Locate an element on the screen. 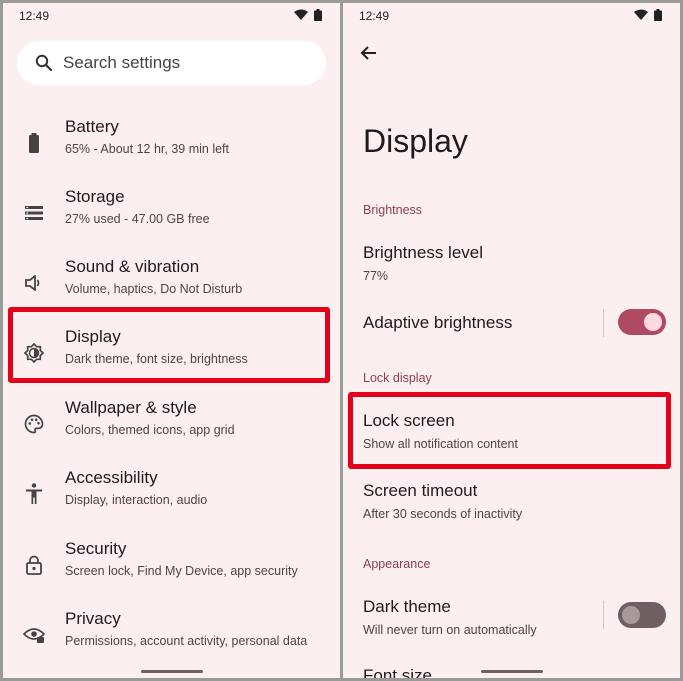  item-title: Accessibility is located at coordinates (111, 477).